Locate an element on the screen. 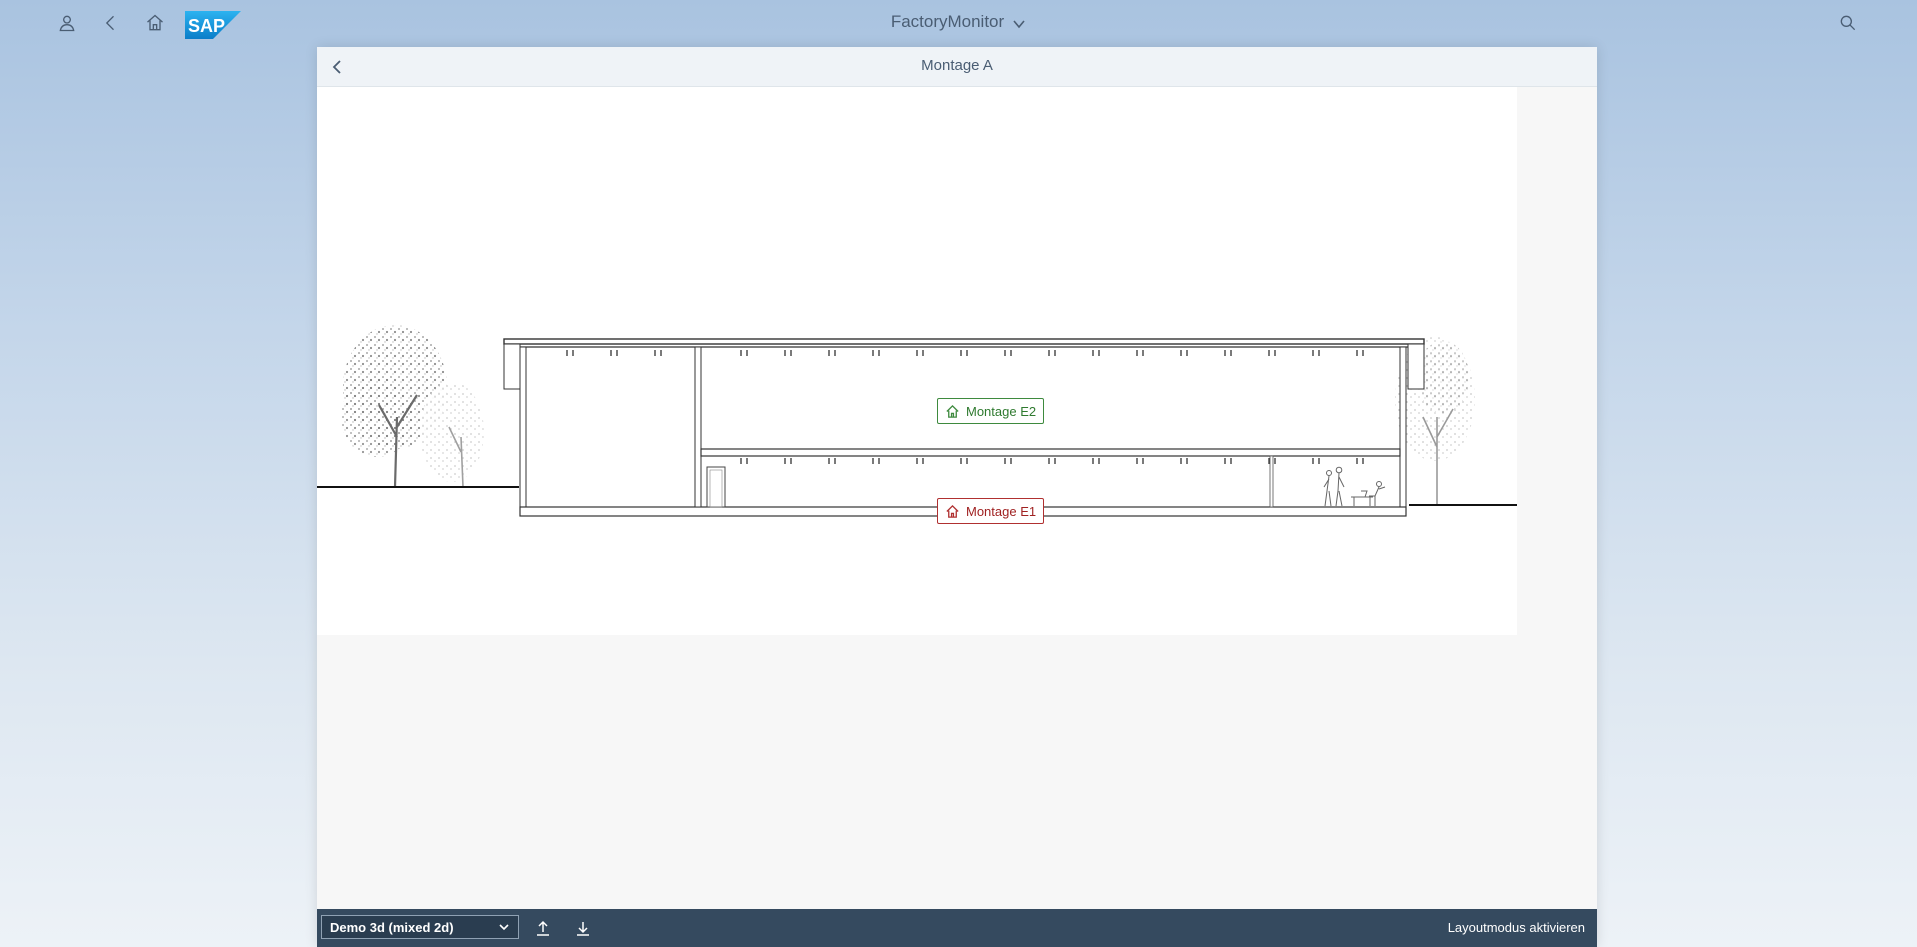 This screenshot has height=947, width=1917. floor-tag-montage-e2: Montage E2 is located at coordinates (991, 411).